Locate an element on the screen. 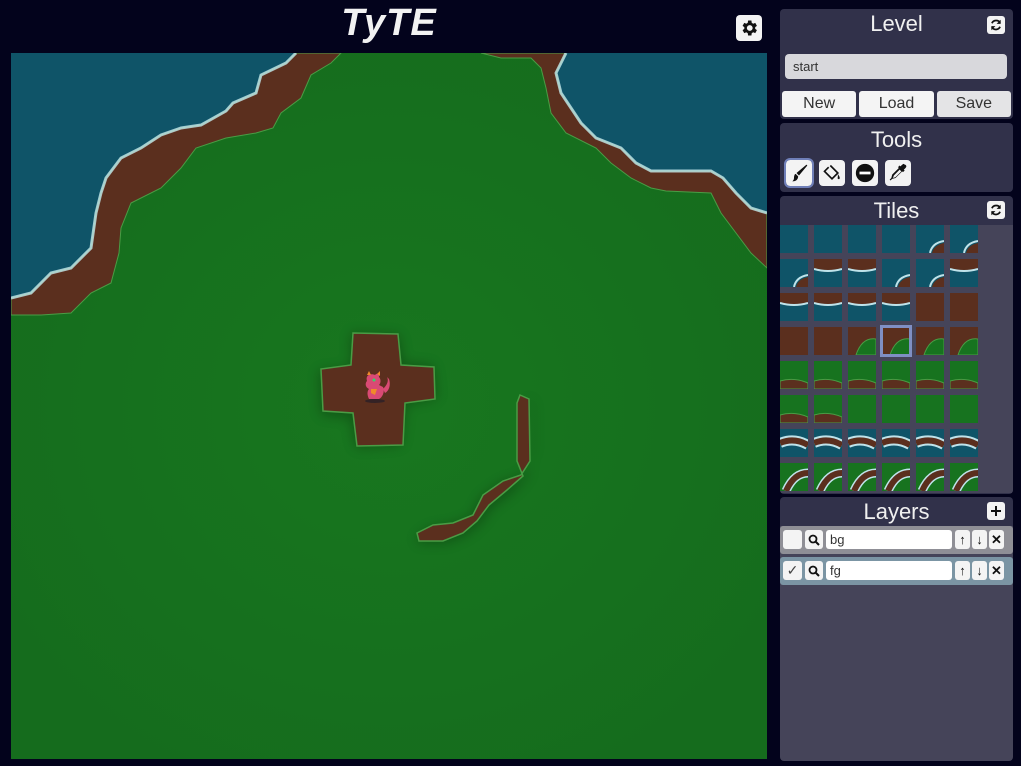 The image size is (1021, 766). layer-visibility-checkbox is located at coordinates (792, 539).